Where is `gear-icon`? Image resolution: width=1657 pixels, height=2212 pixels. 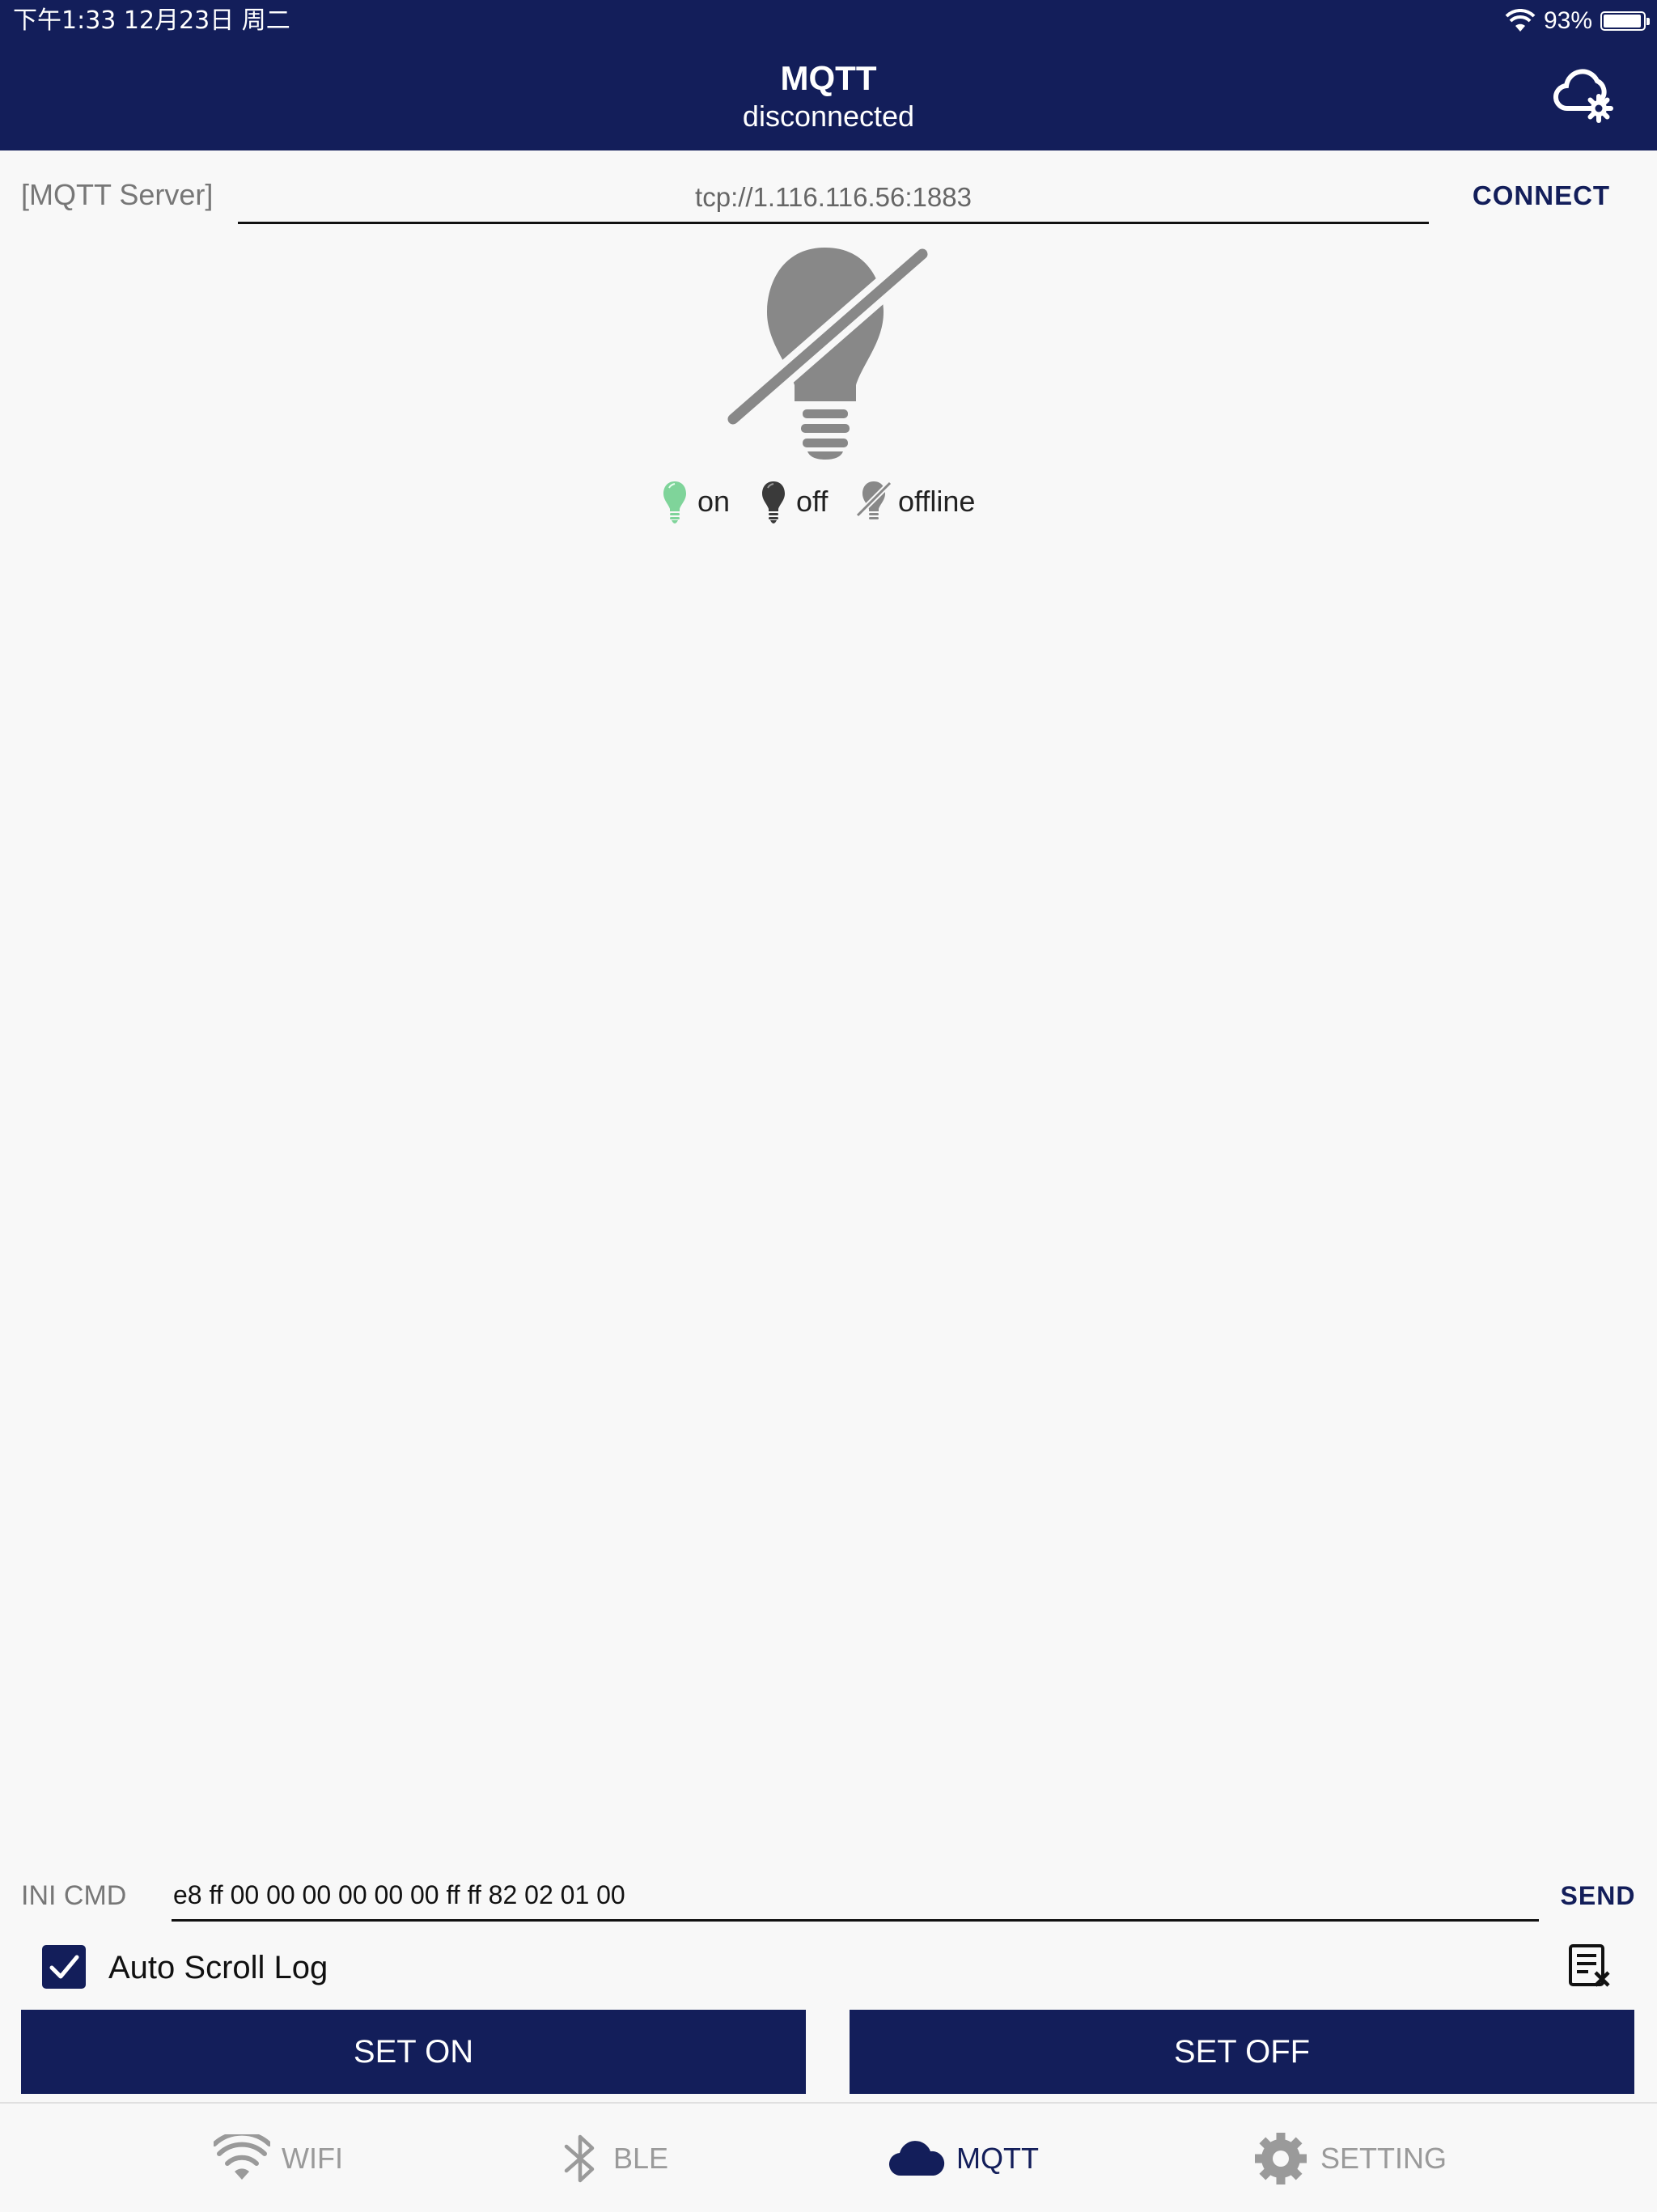 gear-icon is located at coordinates (1281, 2158).